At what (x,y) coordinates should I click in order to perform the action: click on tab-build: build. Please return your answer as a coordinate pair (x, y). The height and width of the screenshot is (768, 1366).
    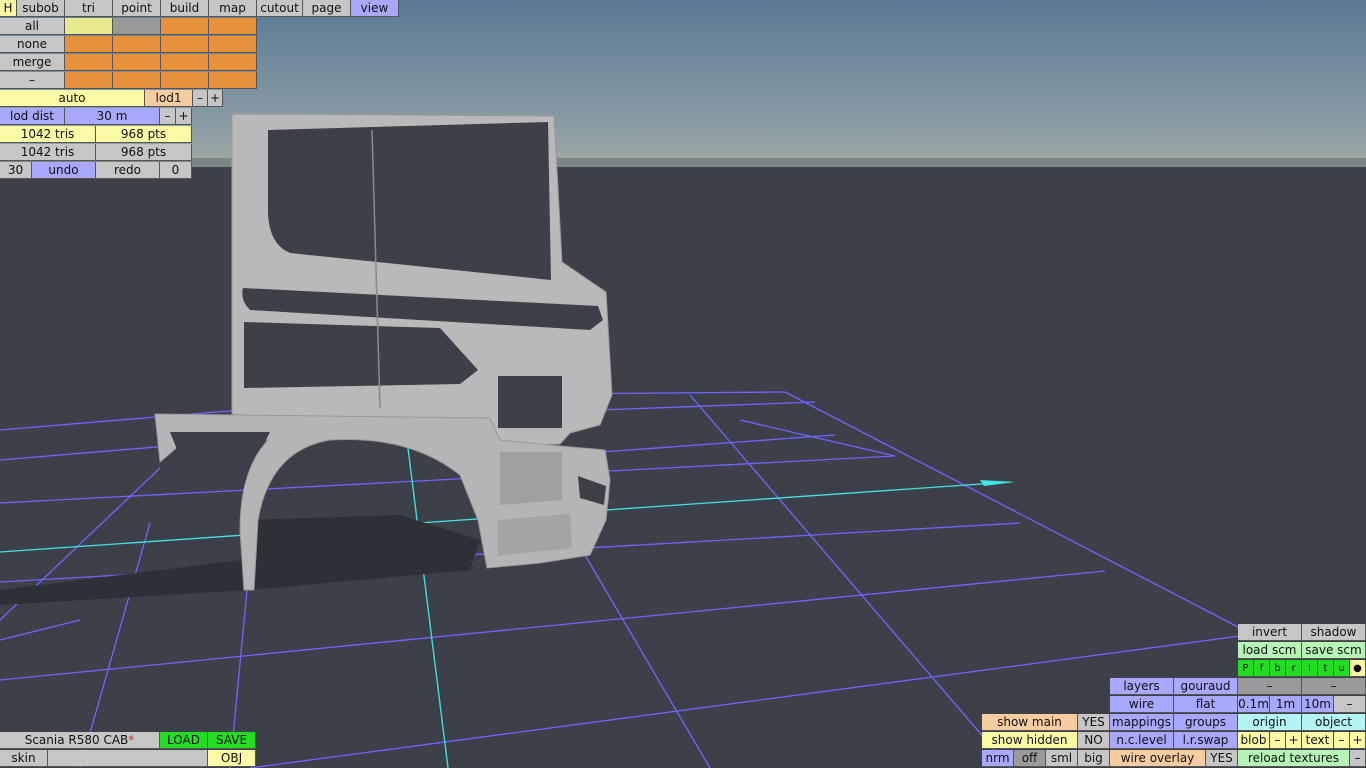
    Looking at the image, I should click on (185, 8).